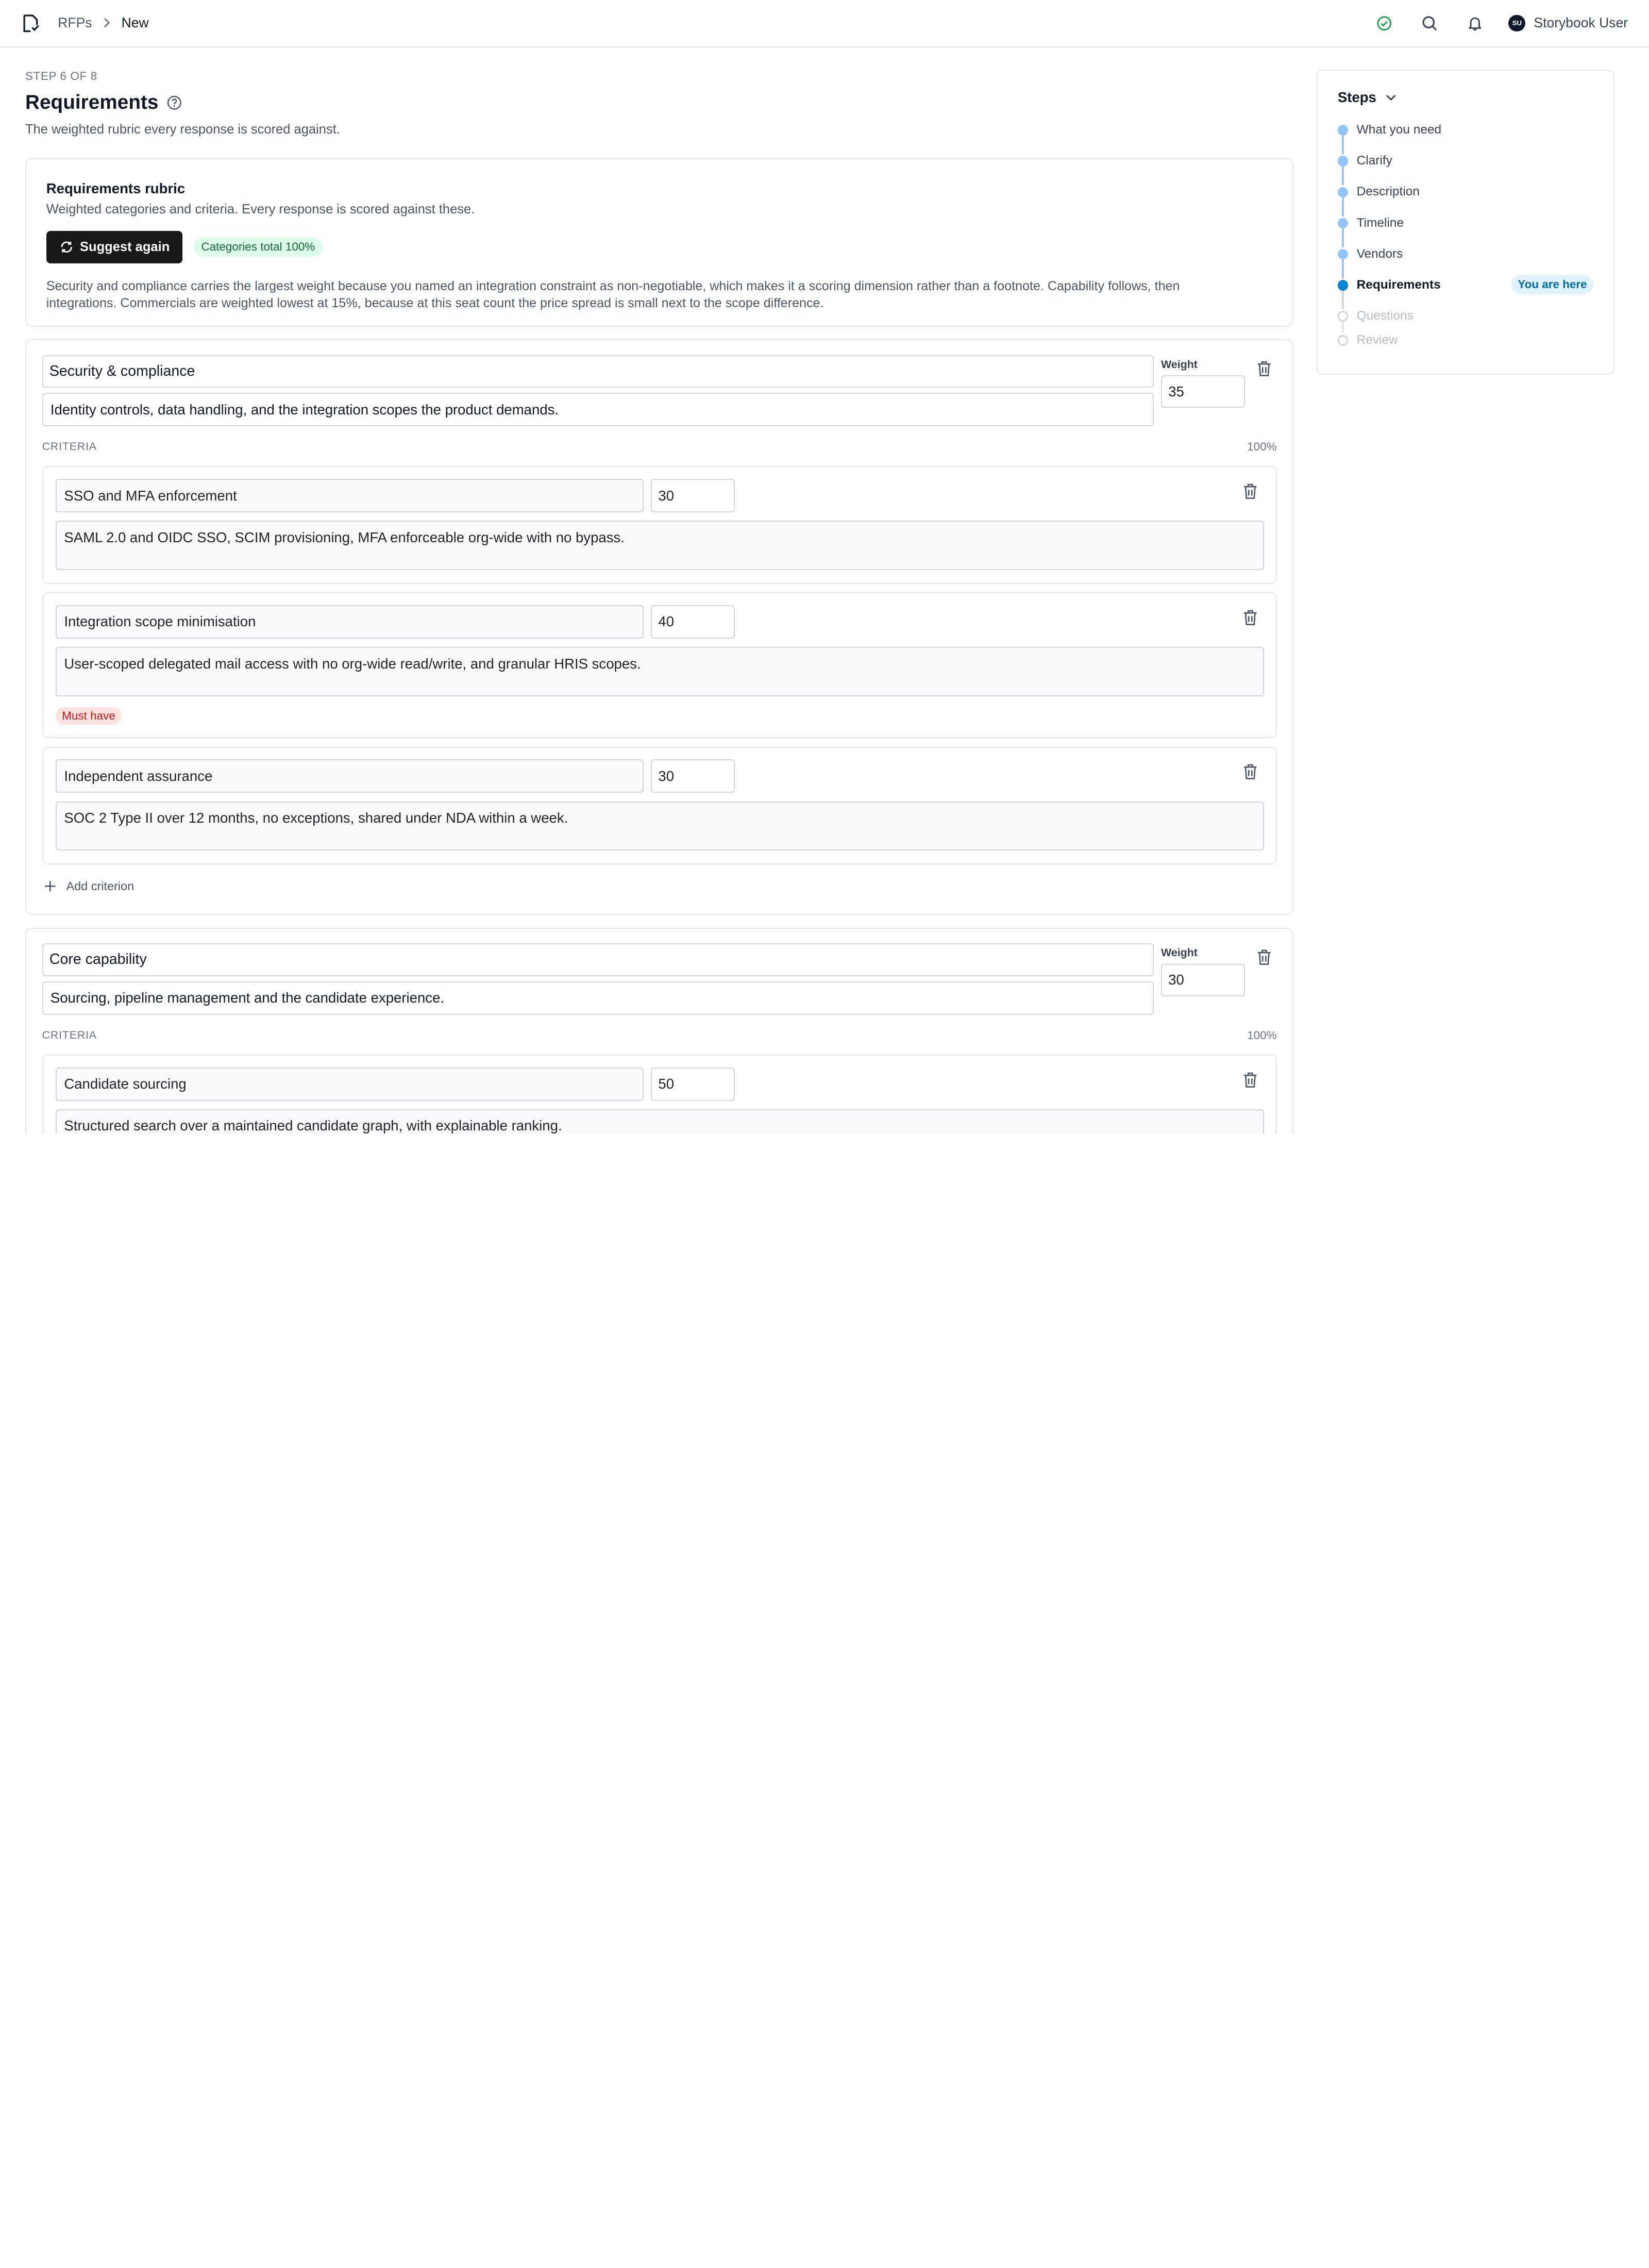 The width and height of the screenshot is (1649, 2268). I want to click on you-are-here-badge: You are here, so click(1552, 284).